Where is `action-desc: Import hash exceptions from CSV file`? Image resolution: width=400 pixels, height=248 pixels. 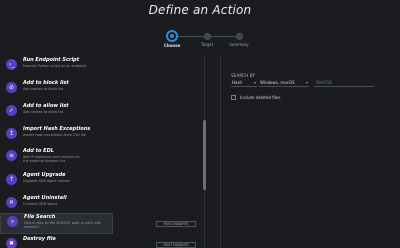 action-desc: Import hash exceptions from CSV file is located at coordinates (55, 135).